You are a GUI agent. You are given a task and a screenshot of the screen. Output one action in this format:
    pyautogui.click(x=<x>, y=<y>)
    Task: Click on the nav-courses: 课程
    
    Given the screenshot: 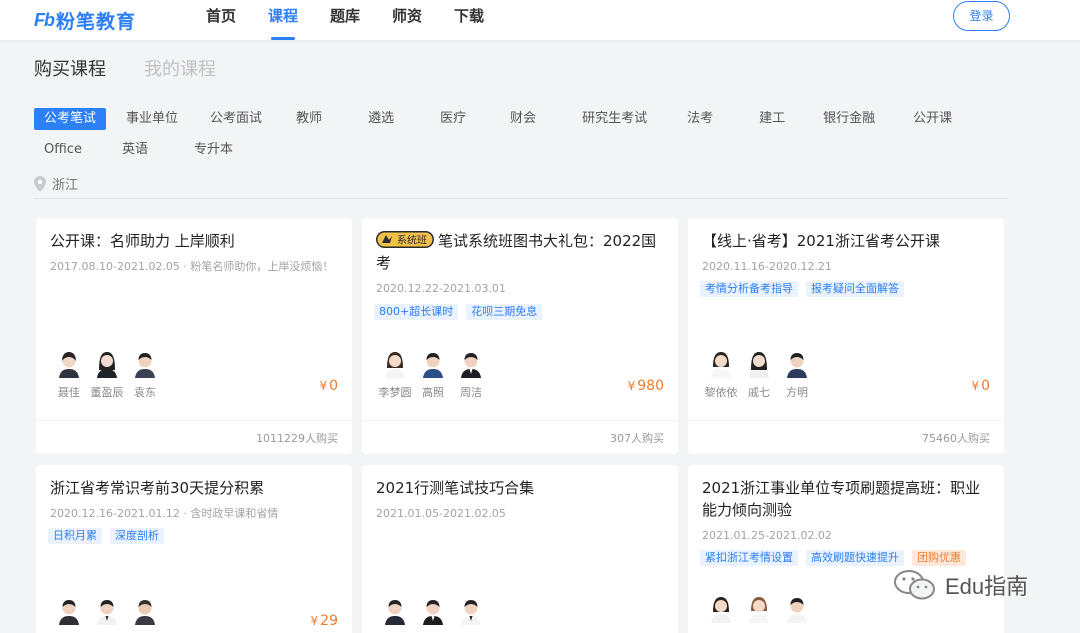 What is the action you would take?
    pyautogui.click(x=283, y=20)
    